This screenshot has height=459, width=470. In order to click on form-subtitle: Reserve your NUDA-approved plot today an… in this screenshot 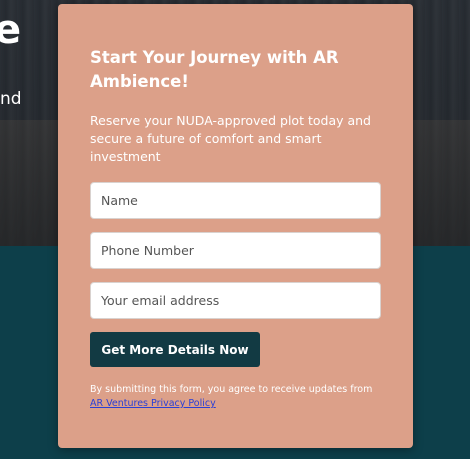, I will do `click(230, 138)`.